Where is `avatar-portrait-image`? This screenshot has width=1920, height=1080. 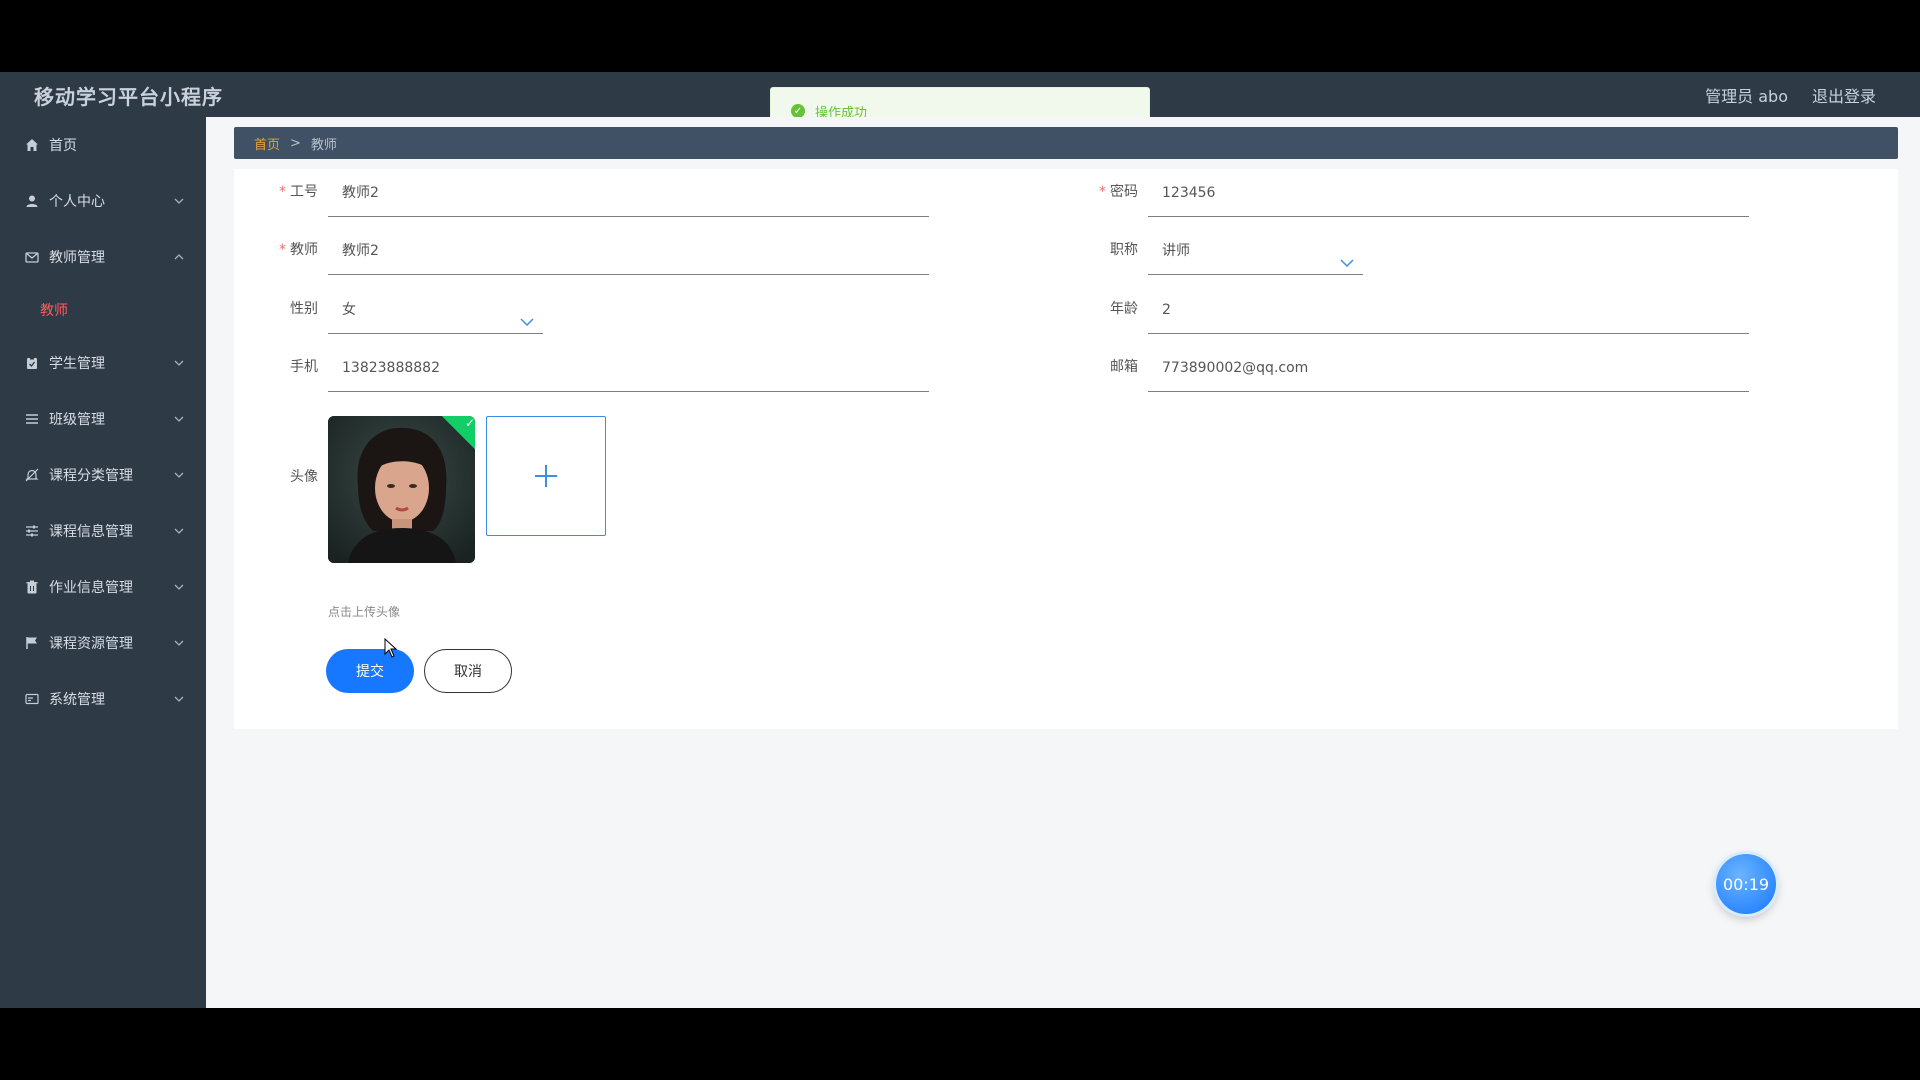
avatar-portrait-image is located at coordinates (401, 489).